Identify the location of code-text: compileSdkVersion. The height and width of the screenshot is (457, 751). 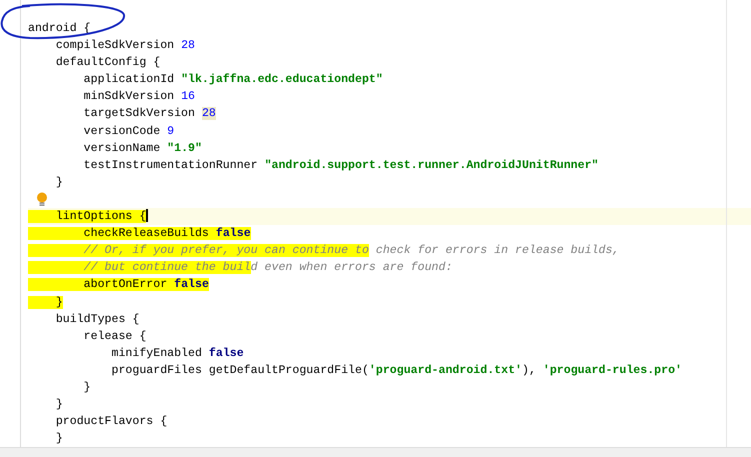
(115, 45).